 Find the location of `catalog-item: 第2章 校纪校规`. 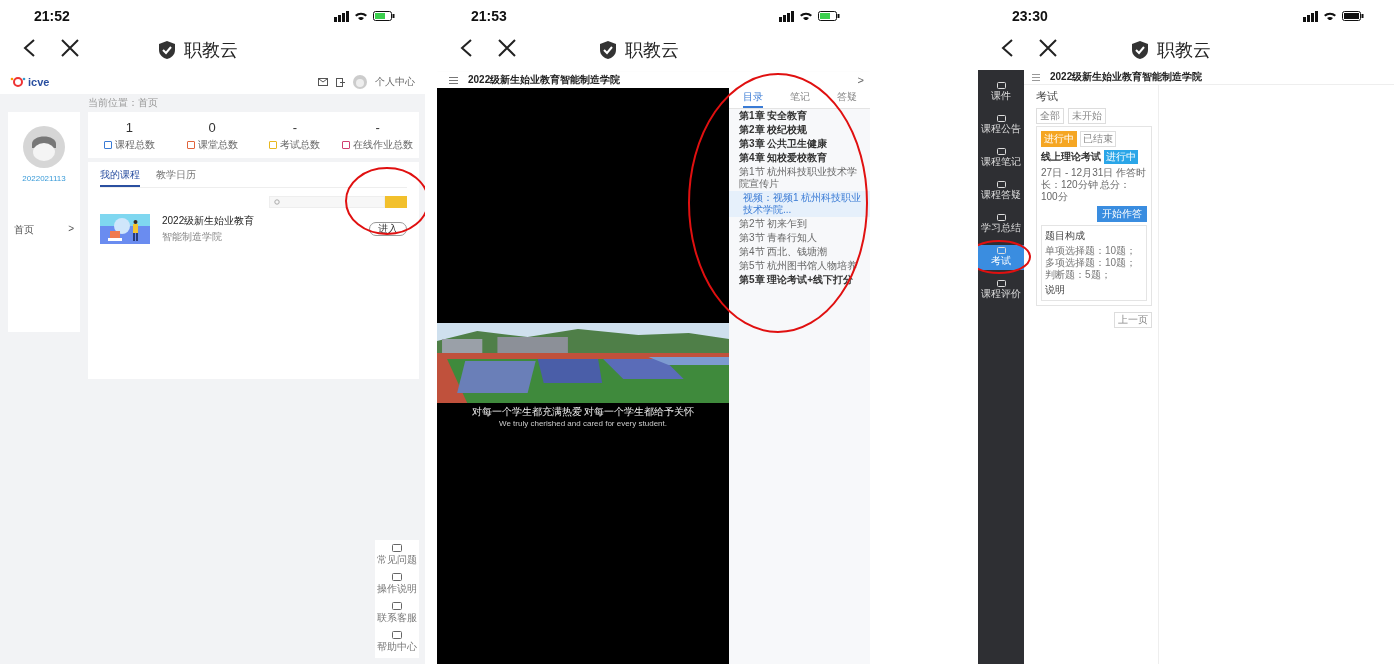

catalog-item: 第2章 校纪校规 is located at coordinates (799, 130).